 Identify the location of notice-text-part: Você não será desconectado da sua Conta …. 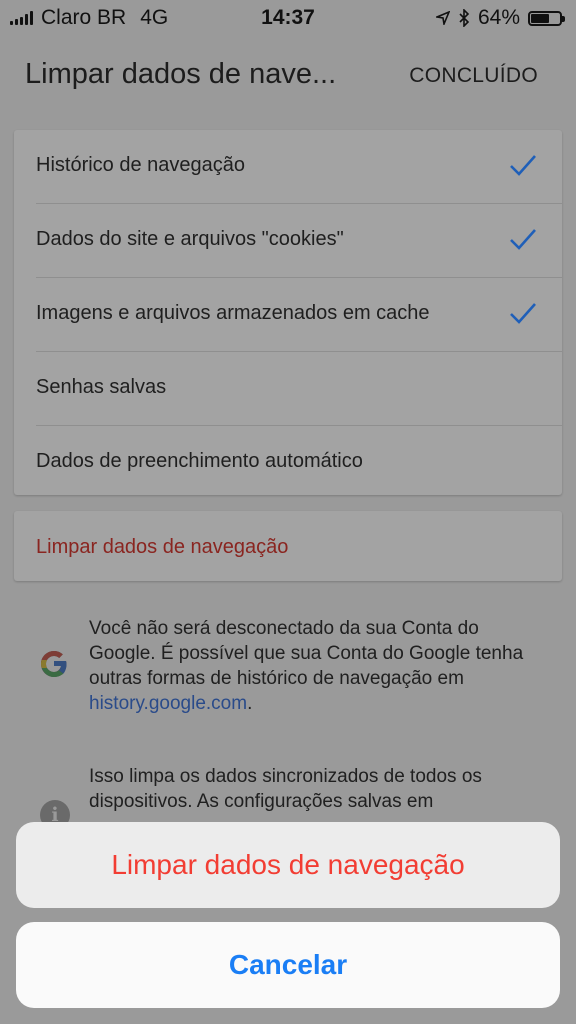
(306, 653).